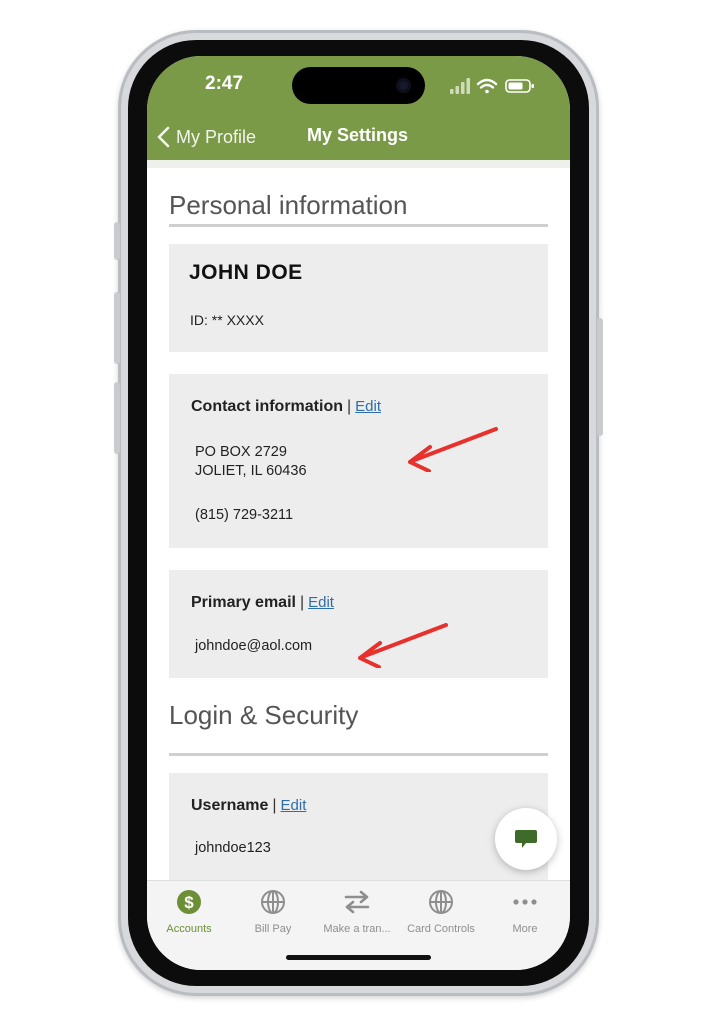  Describe the element at coordinates (189, 929) in the screenshot. I see `tab-label: Accounts` at that location.